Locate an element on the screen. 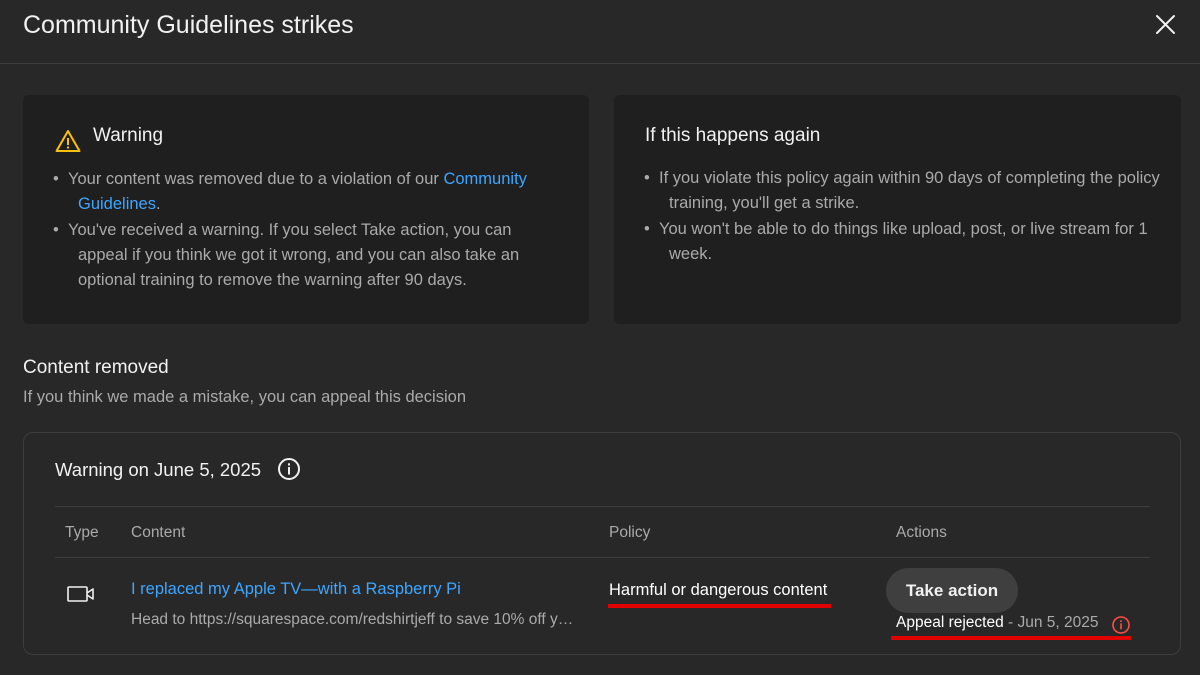 The height and width of the screenshot is (675, 1200). policy-name: Harmful or dangerous content is located at coordinates (718, 590).